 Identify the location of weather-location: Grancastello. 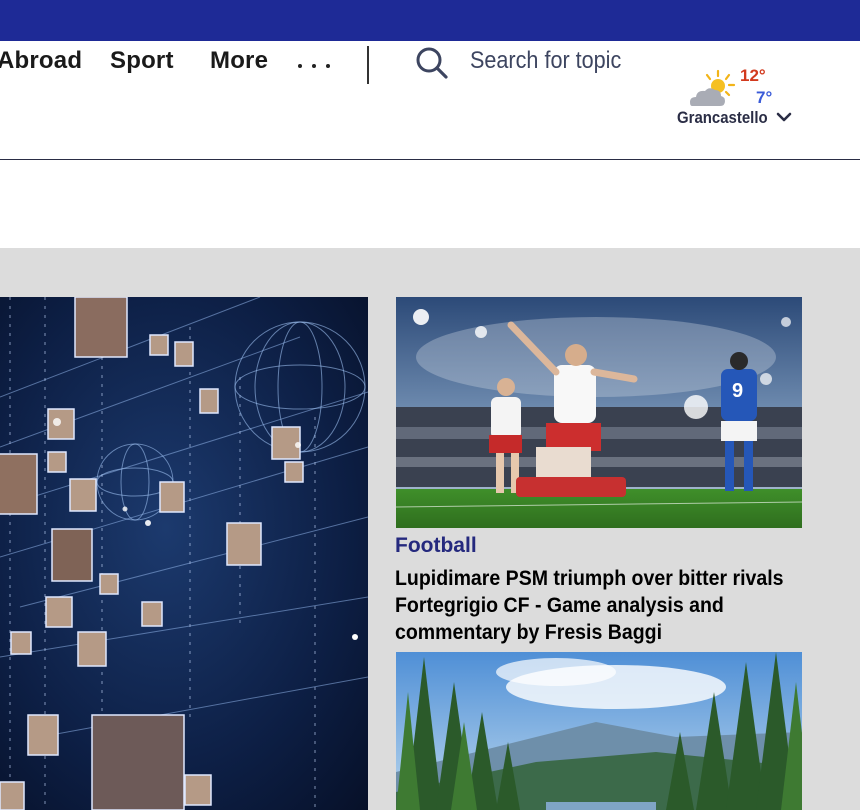
(722, 117).